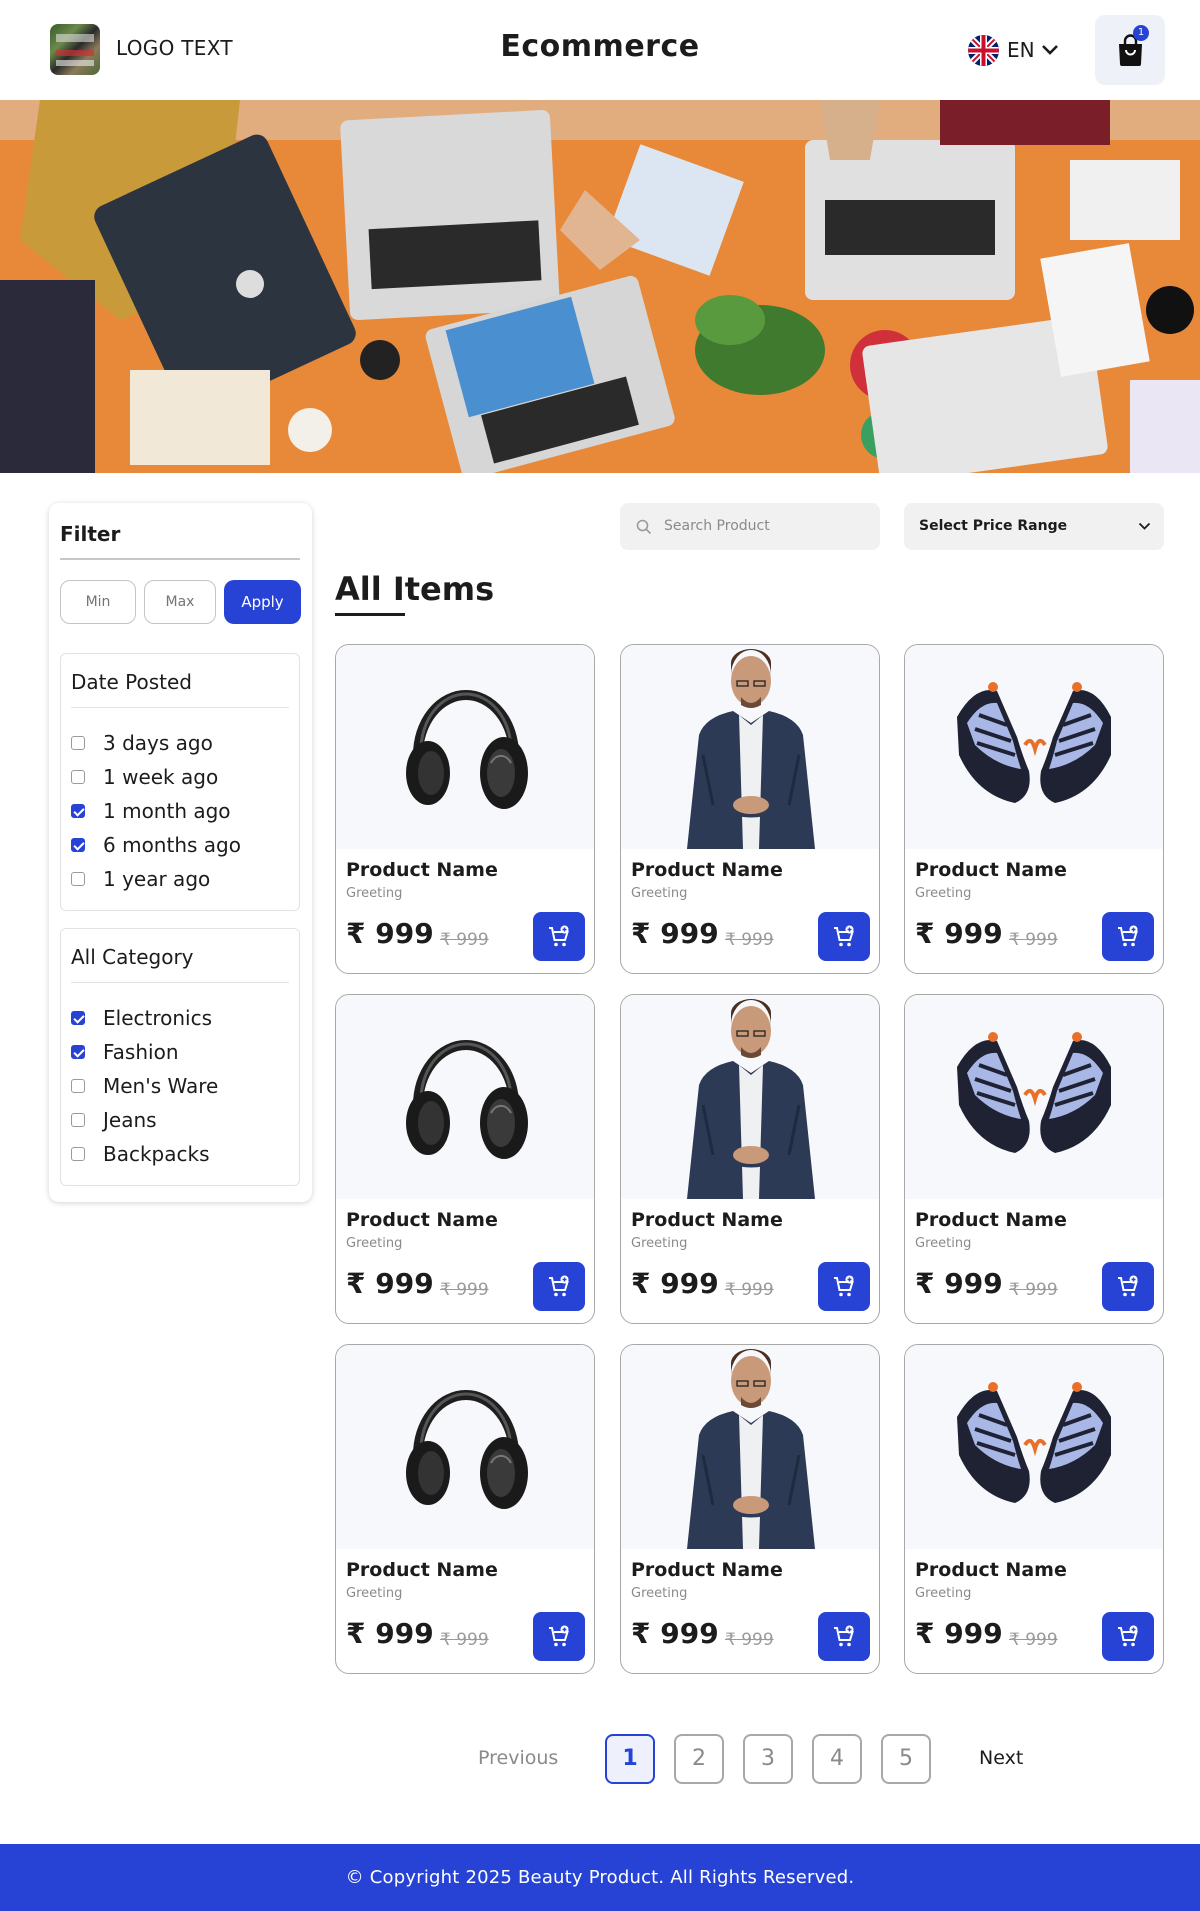  I want to click on date-option: 1 year ago, so click(140, 879).